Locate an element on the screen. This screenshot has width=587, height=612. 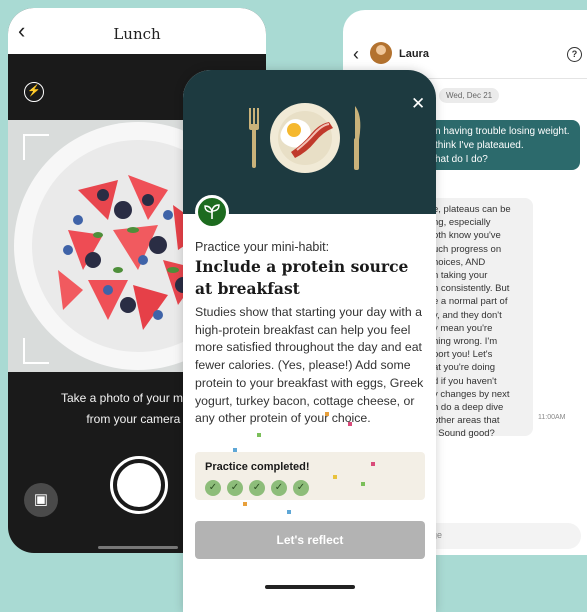
message-line: e a normal part of is located at coordinates (470, 302).